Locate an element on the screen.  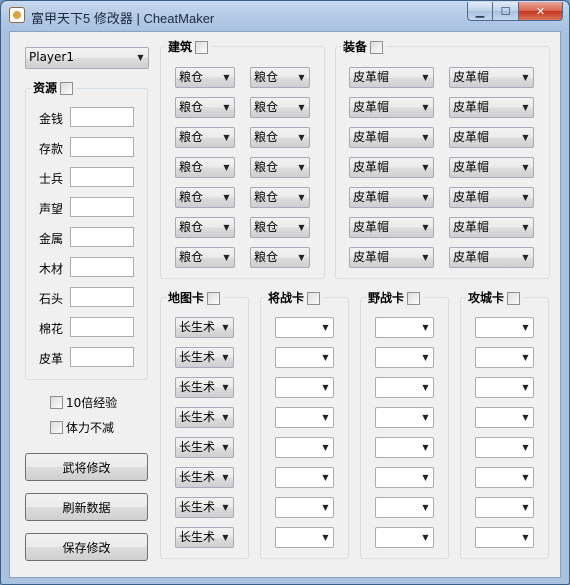
equipment-checkbox is located at coordinates (377, 47).